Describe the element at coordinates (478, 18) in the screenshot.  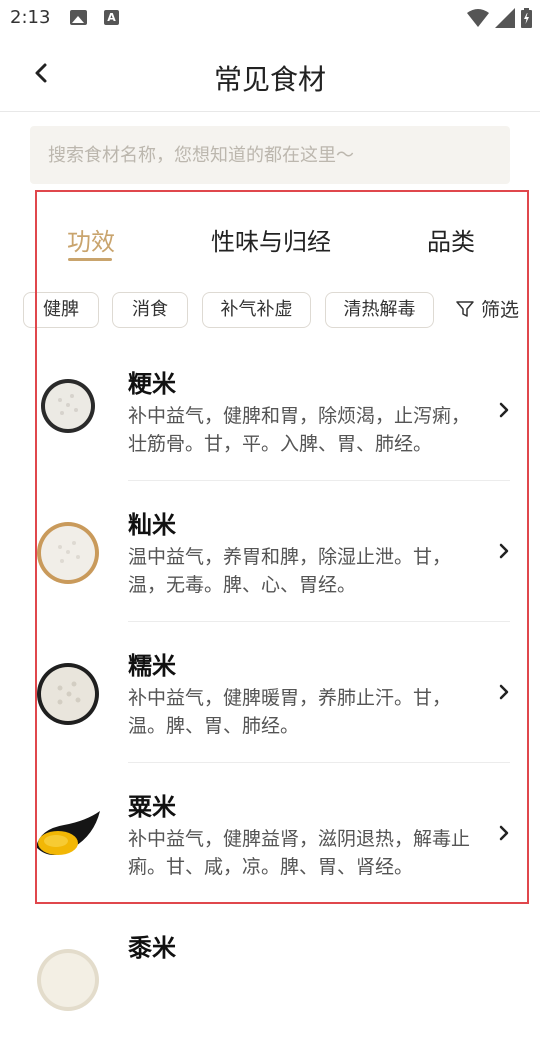
I see `wifi-icon` at that location.